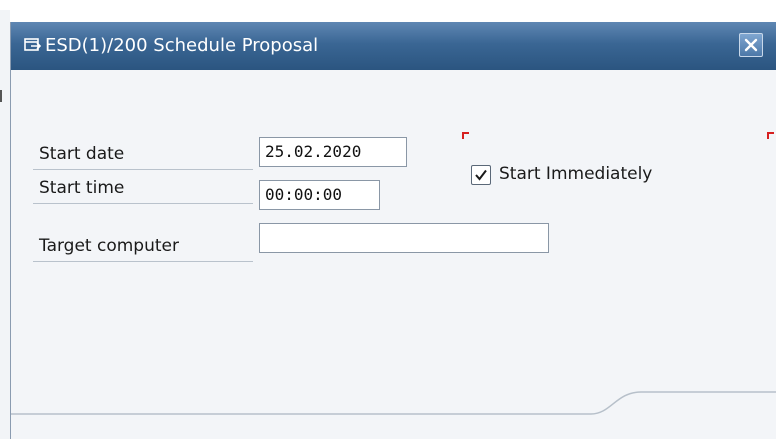  Describe the element at coordinates (575, 174) in the screenshot. I see `start-immediately-label: Start Immediately` at that location.